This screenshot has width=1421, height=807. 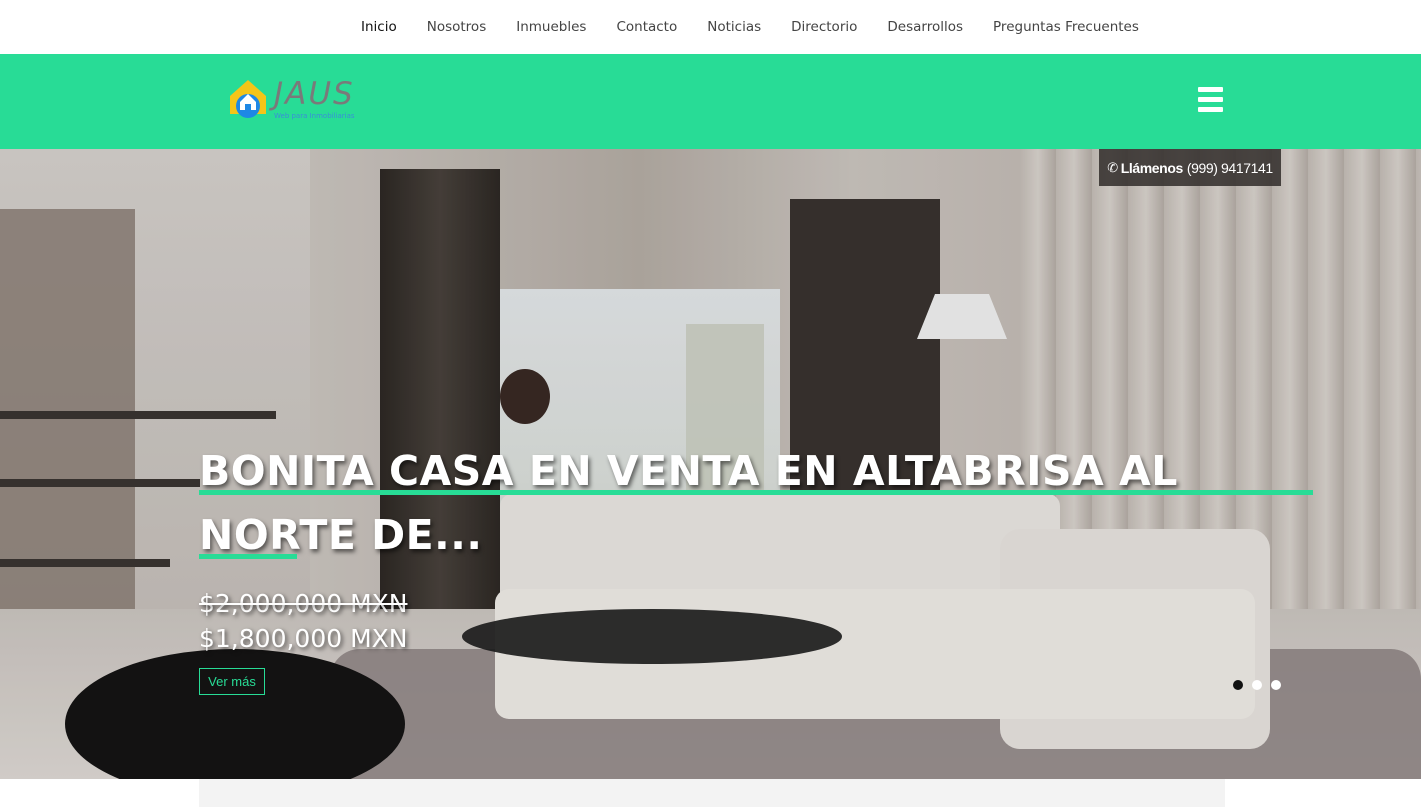 I want to click on call-us-badge: ✆ Llámenos (999) 9417141, so click(x=1190, y=167).